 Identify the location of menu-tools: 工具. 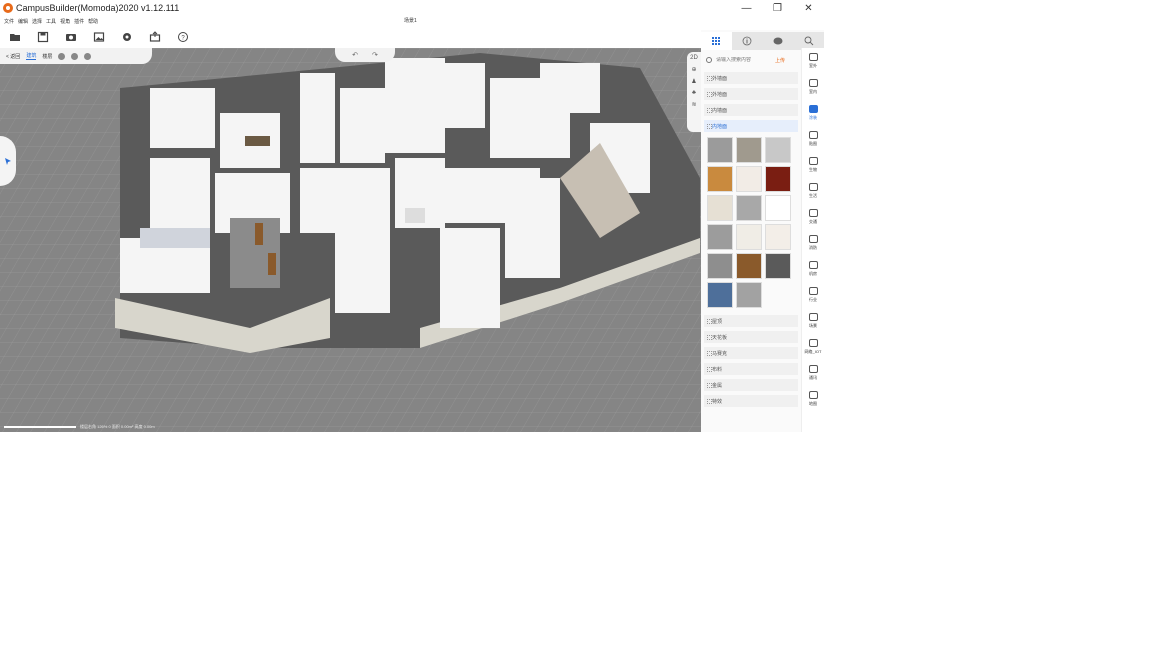
(51, 21).